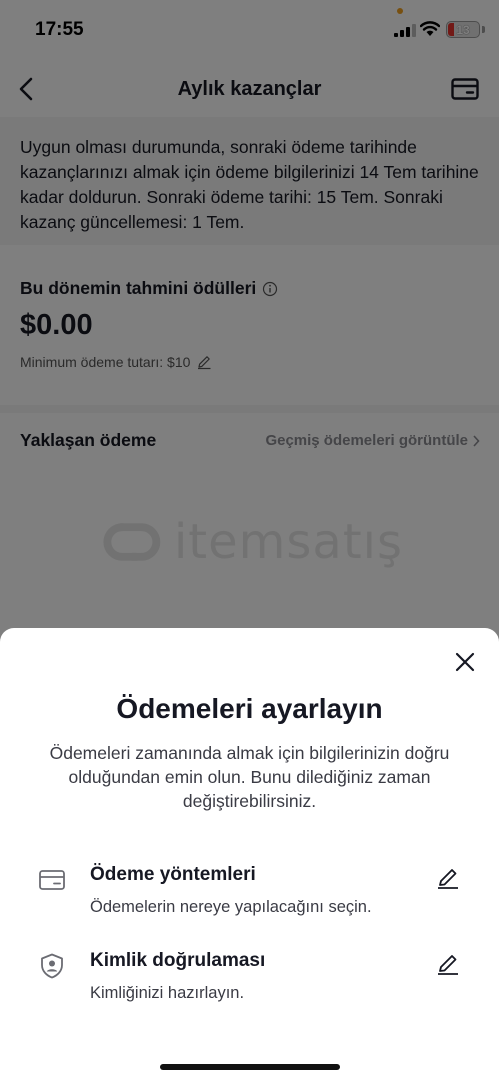  What do you see at coordinates (465, 662) in the screenshot?
I see `close-icon` at bounding box center [465, 662].